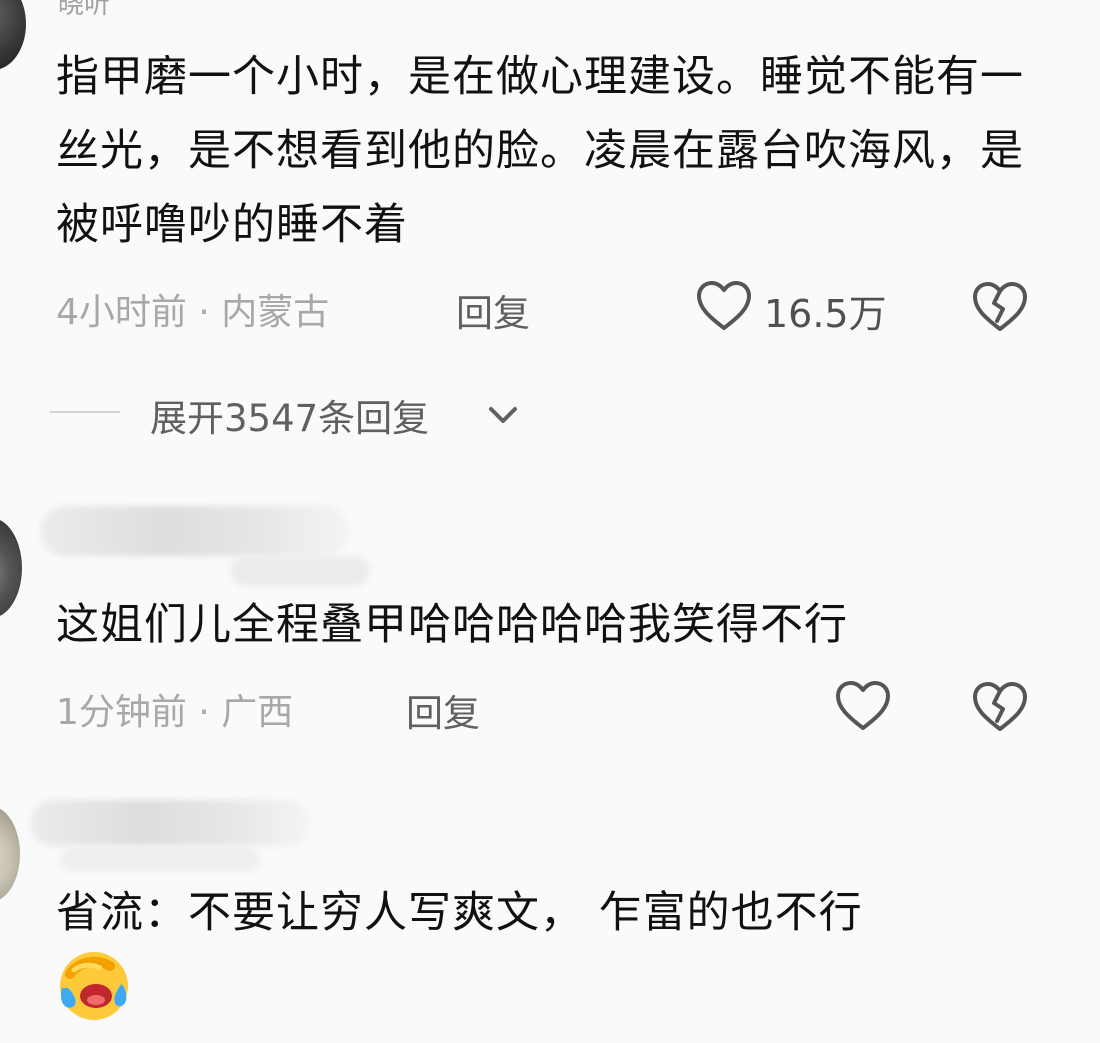  What do you see at coordinates (825, 314) in the screenshot?
I see `like-count: 16.5万` at bounding box center [825, 314].